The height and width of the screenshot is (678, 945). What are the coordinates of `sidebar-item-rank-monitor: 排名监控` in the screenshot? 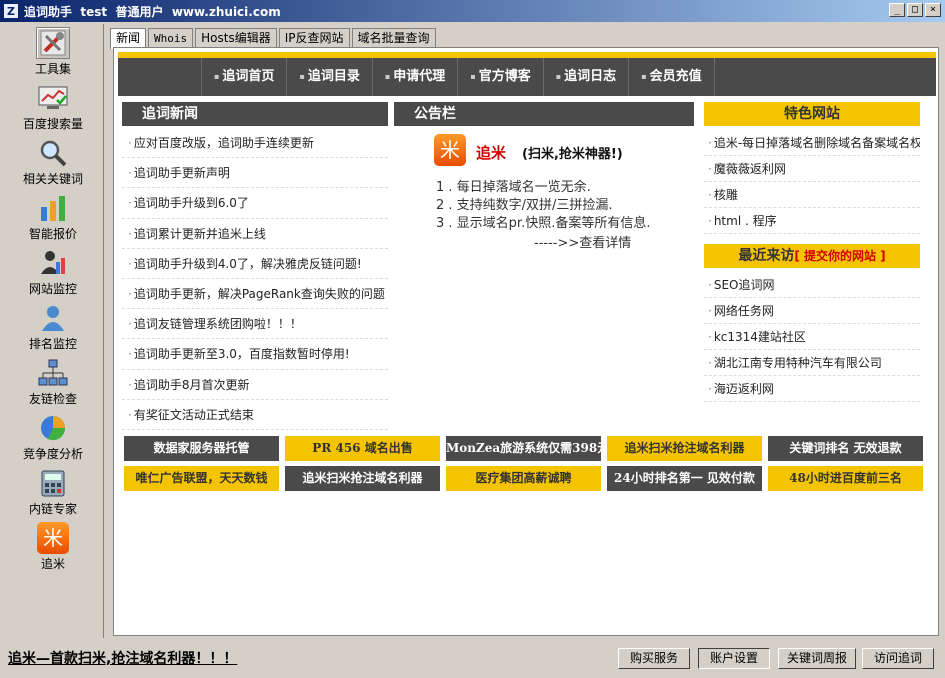 It's located at (53, 329).